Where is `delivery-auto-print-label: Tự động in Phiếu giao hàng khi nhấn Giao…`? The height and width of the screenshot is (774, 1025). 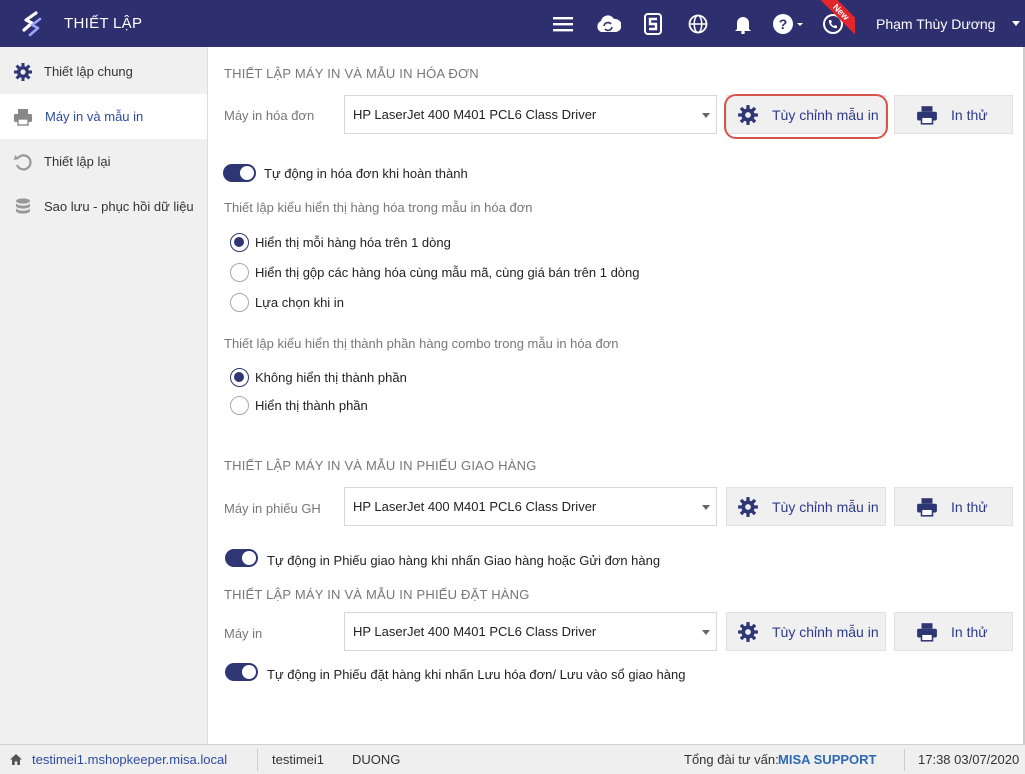 delivery-auto-print-label: Tự động in Phiếu giao hàng khi nhấn Giao… is located at coordinates (464, 560).